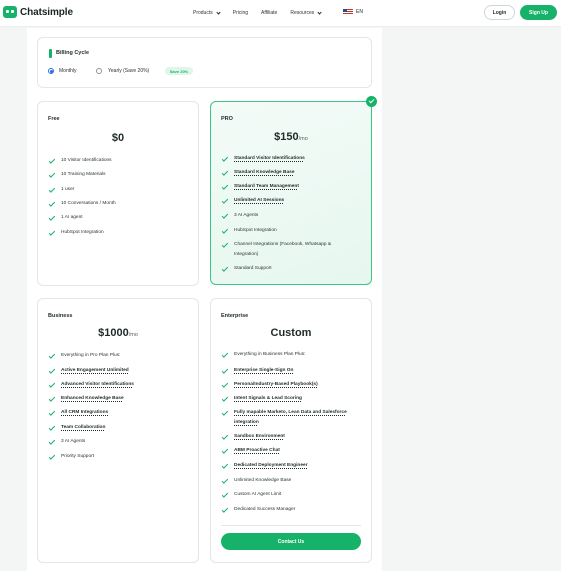 The width and height of the screenshot is (561, 571). I want to click on feature-item: Everything in Pro Plan Plus:, so click(84, 356).